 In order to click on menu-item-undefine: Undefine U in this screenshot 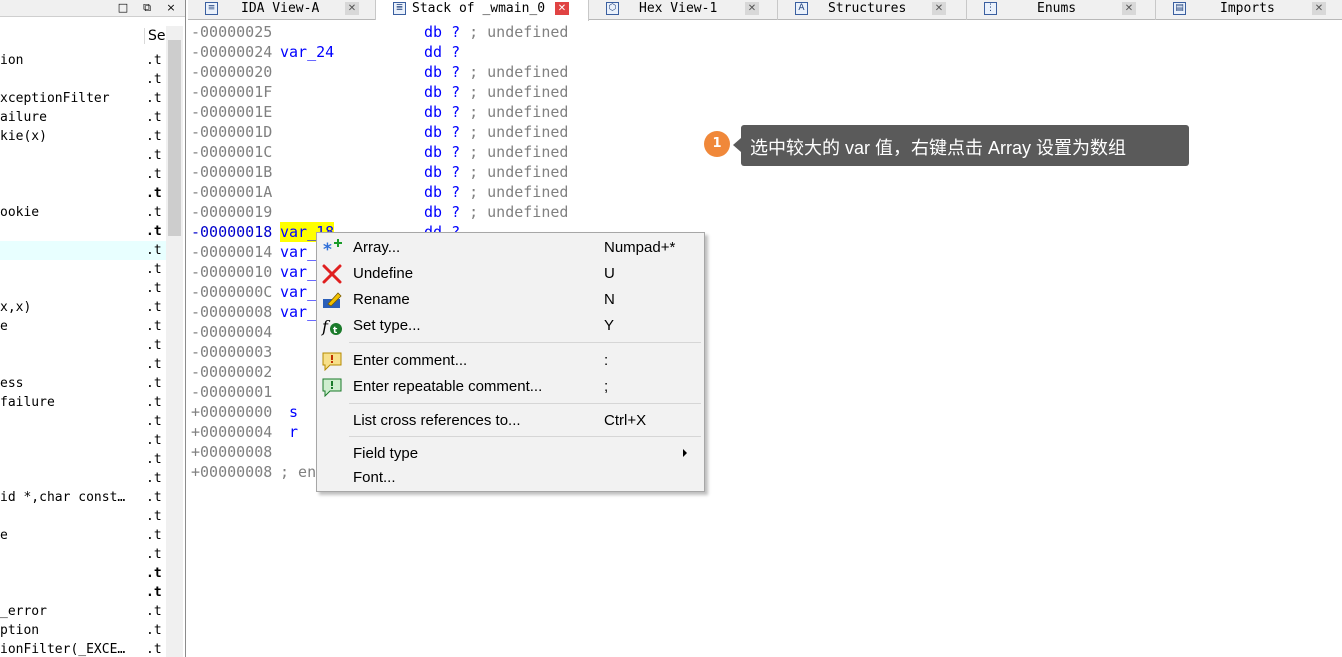, I will do `click(510, 274)`.